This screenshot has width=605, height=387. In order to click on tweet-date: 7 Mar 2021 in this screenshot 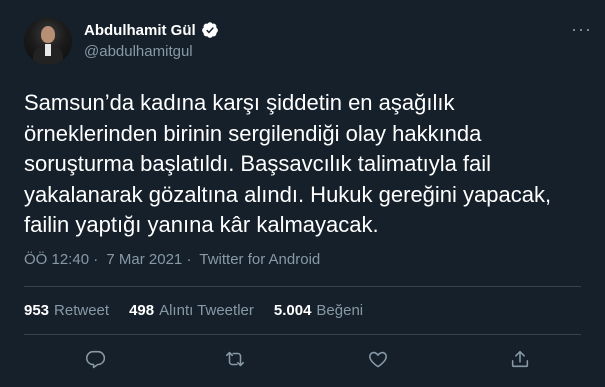, I will do `click(144, 259)`.